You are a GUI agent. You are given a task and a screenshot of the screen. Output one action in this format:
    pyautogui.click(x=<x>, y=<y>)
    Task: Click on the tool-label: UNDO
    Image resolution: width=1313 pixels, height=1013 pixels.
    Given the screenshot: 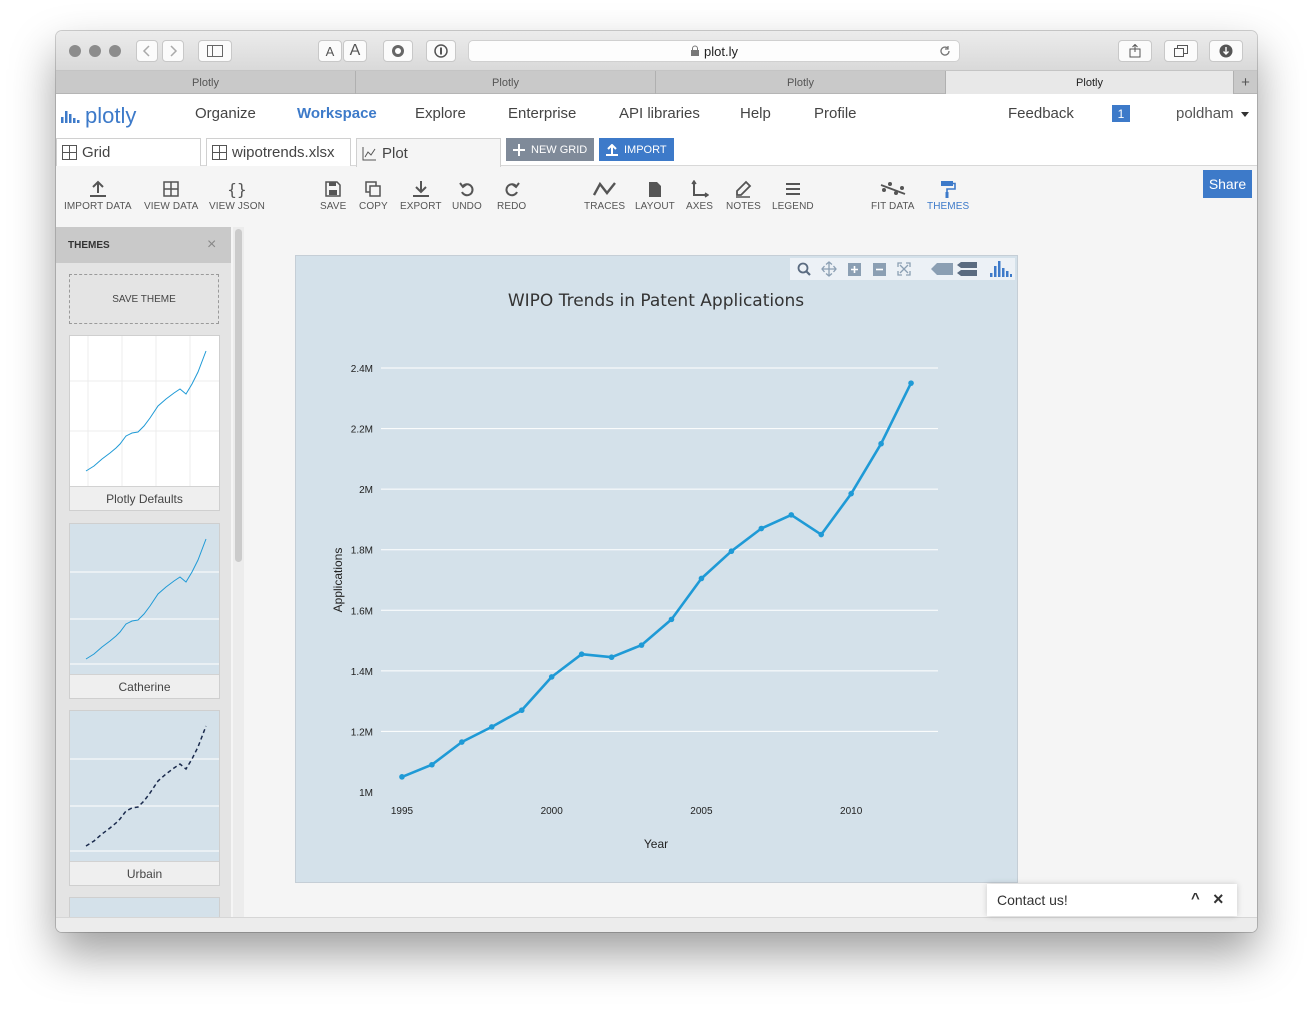 What is the action you would take?
    pyautogui.click(x=467, y=206)
    